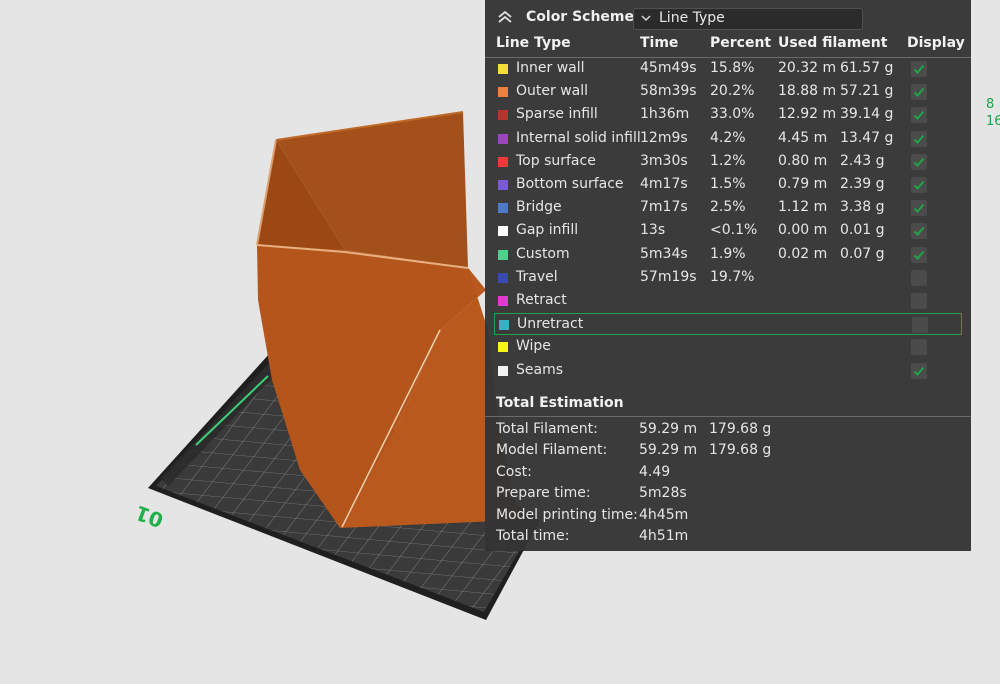 The image size is (1000, 684). I want to click on side-readout: 8 16, so click(993, 113).